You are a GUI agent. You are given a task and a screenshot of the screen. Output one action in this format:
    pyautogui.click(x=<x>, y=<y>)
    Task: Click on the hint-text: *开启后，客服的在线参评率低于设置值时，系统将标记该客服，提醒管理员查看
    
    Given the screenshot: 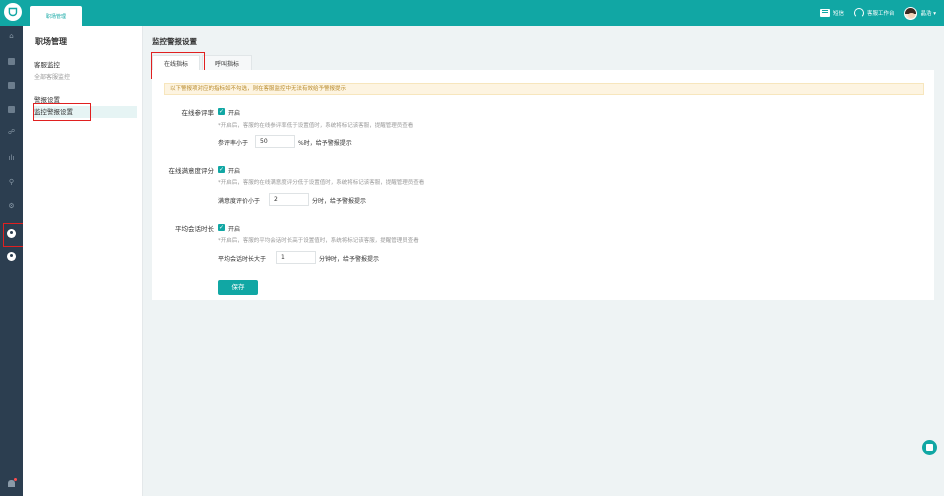 What is the action you would take?
    pyautogui.click(x=316, y=126)
    